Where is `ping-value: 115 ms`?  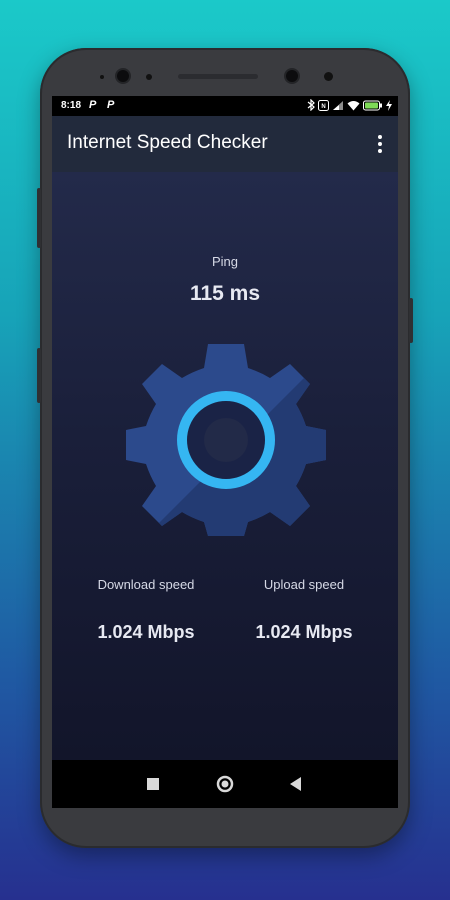
ping-value: 115 ms is located at coordinates (225, 293).